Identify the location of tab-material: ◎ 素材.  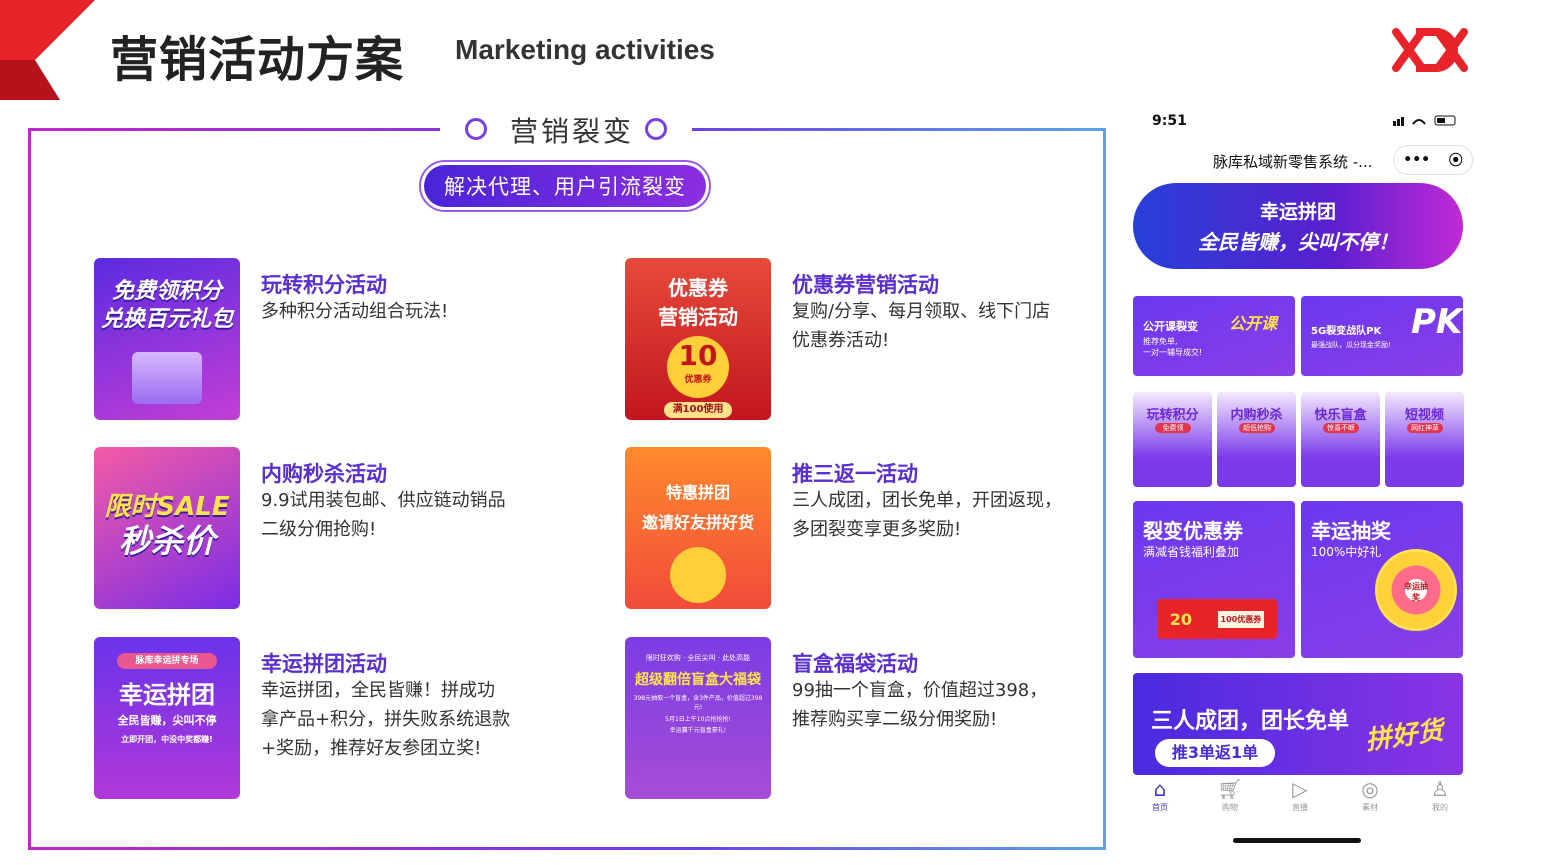
(1370, 801).